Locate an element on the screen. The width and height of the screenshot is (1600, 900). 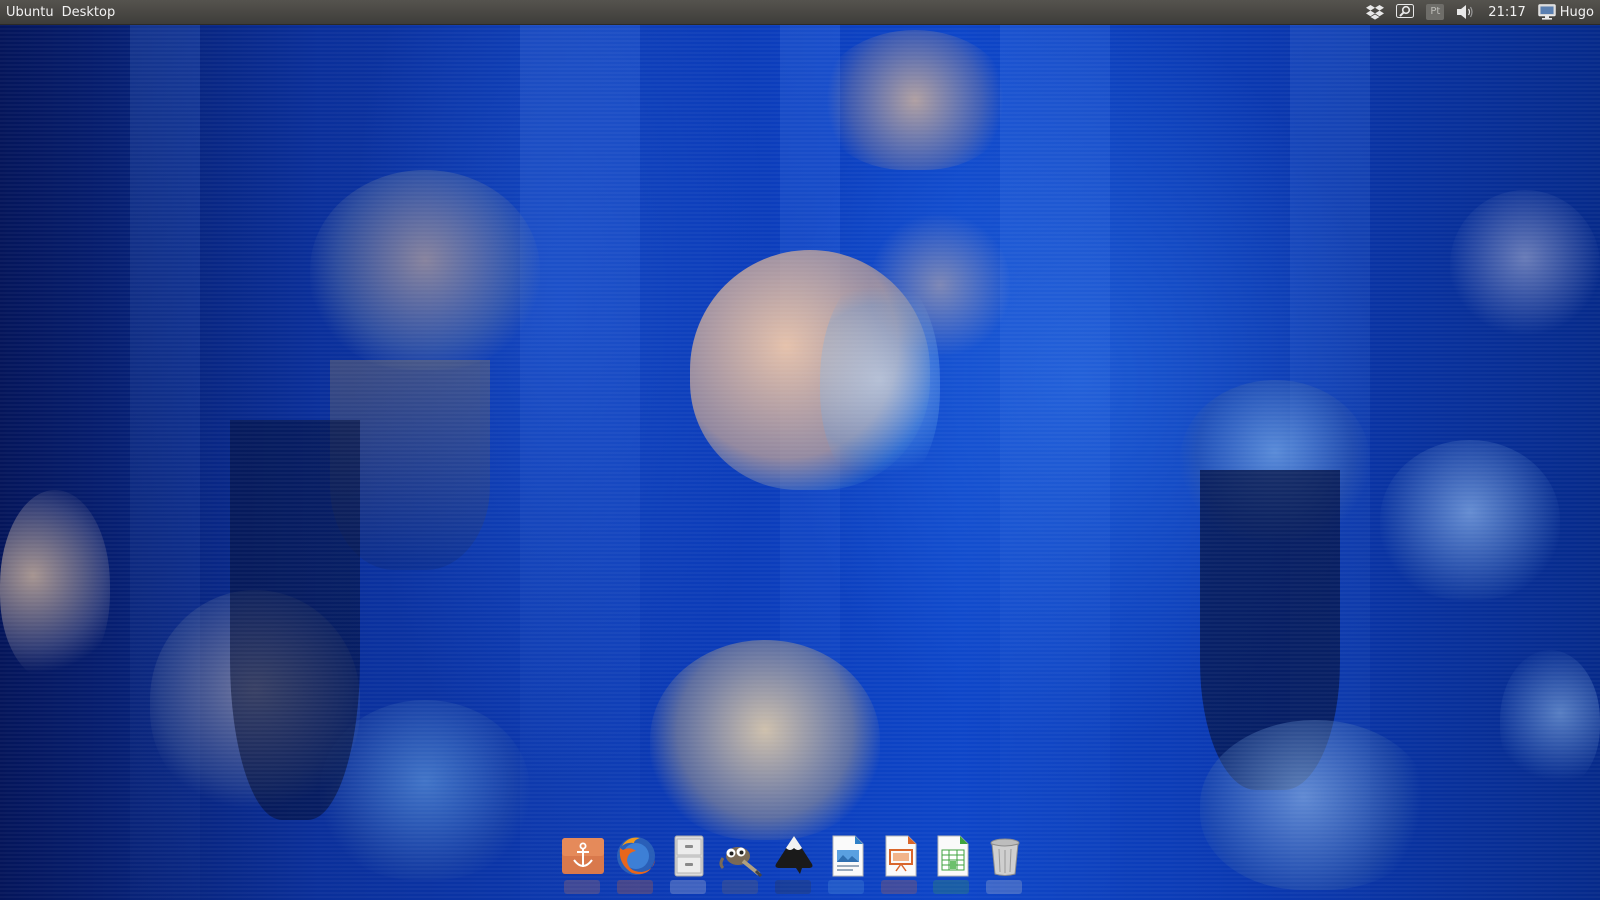
dock-item-gimp is located at coordinates (741, 866).